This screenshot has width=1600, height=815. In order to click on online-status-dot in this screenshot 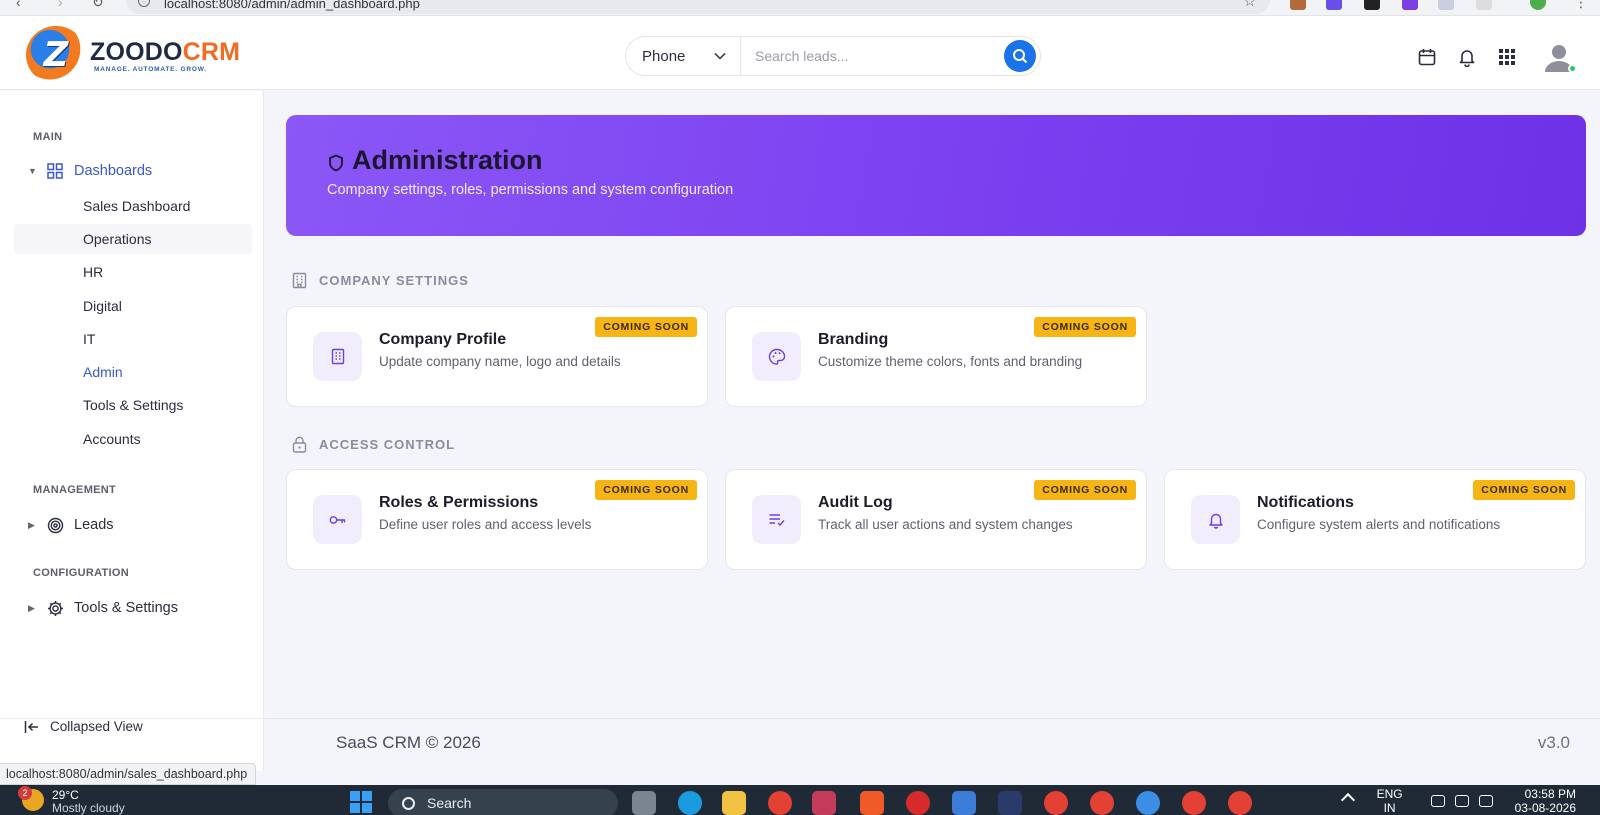, I will do `click(1572, 68)`.